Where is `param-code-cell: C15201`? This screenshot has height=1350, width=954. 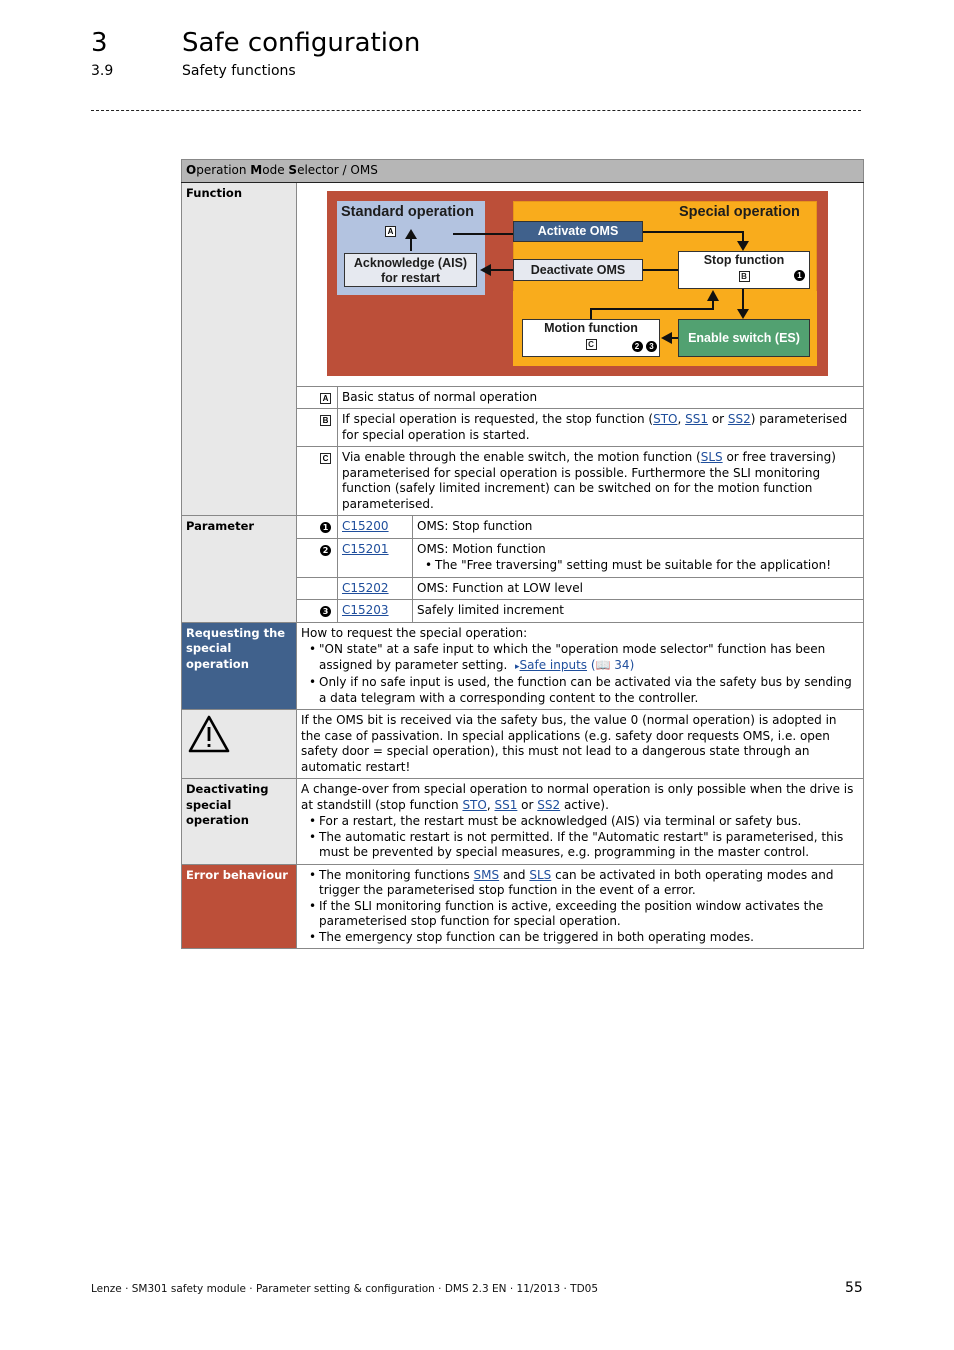 param-code-cell: C15201 is located at coordinates (375, 557).